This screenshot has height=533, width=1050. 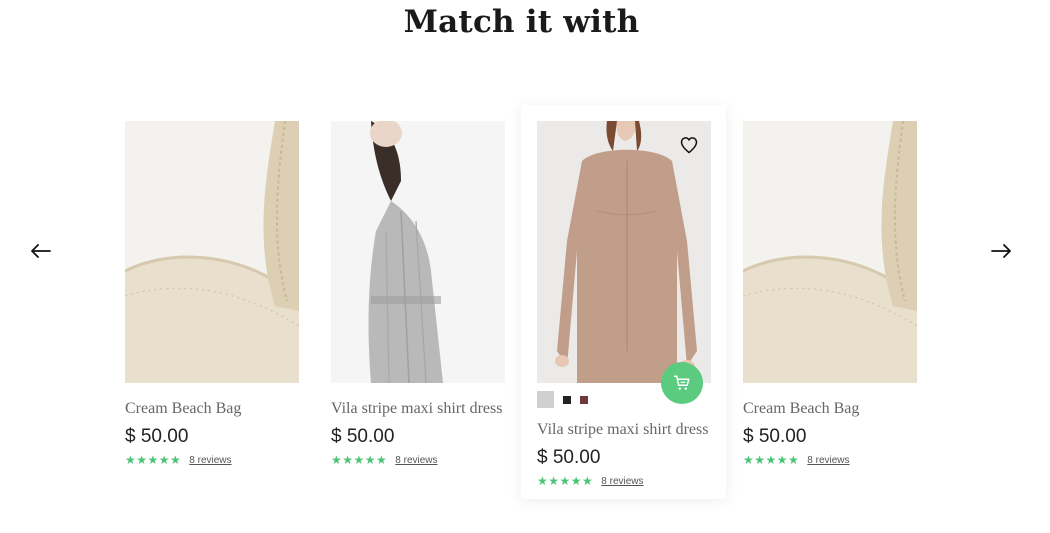 I want to click on carousel-next-button, so click(x=1001, y=251).